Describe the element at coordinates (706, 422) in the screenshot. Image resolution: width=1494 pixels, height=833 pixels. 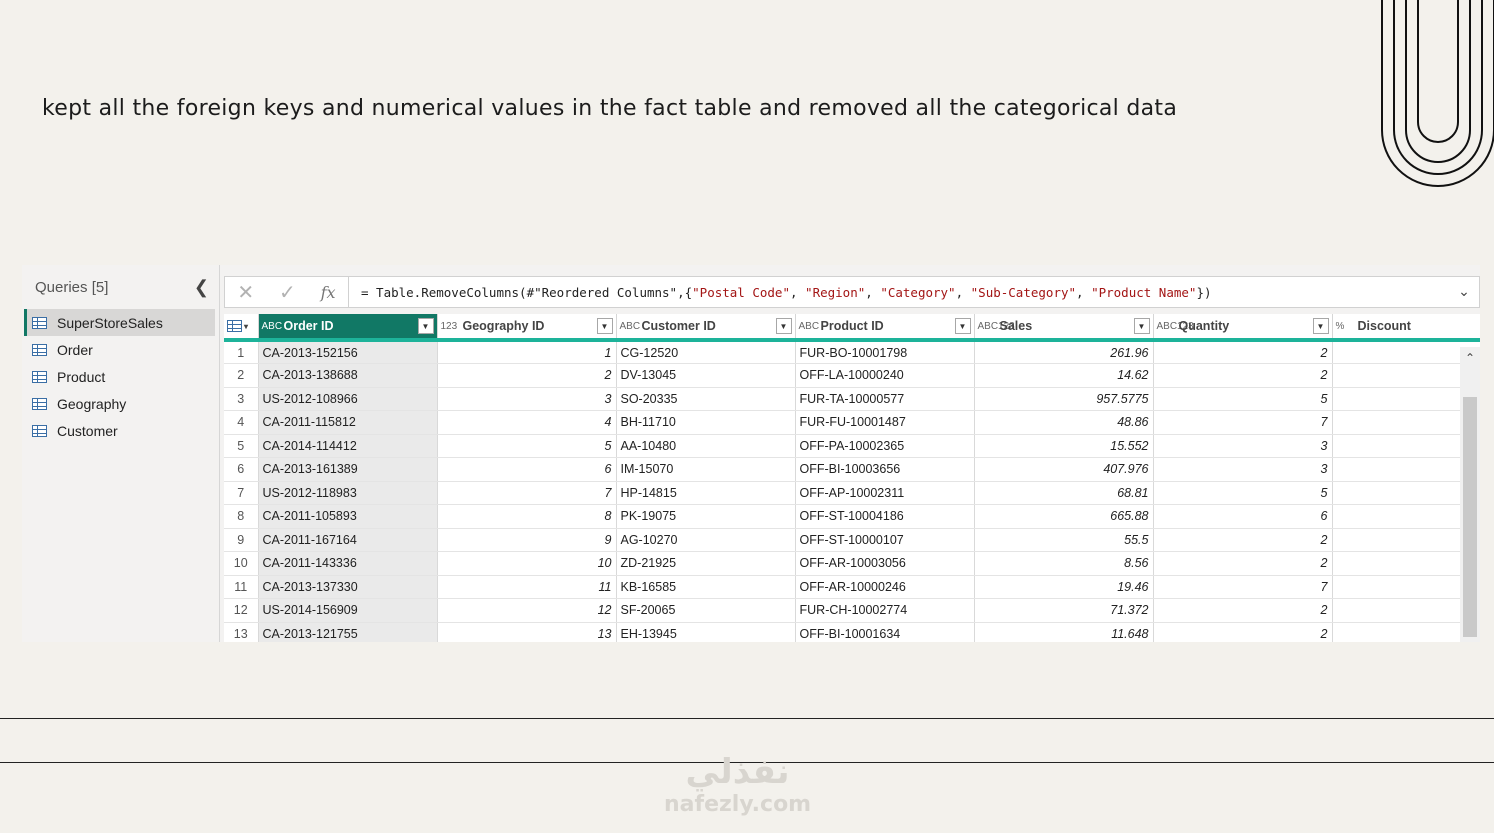
I see `table-cell: BH-11710` at that location.